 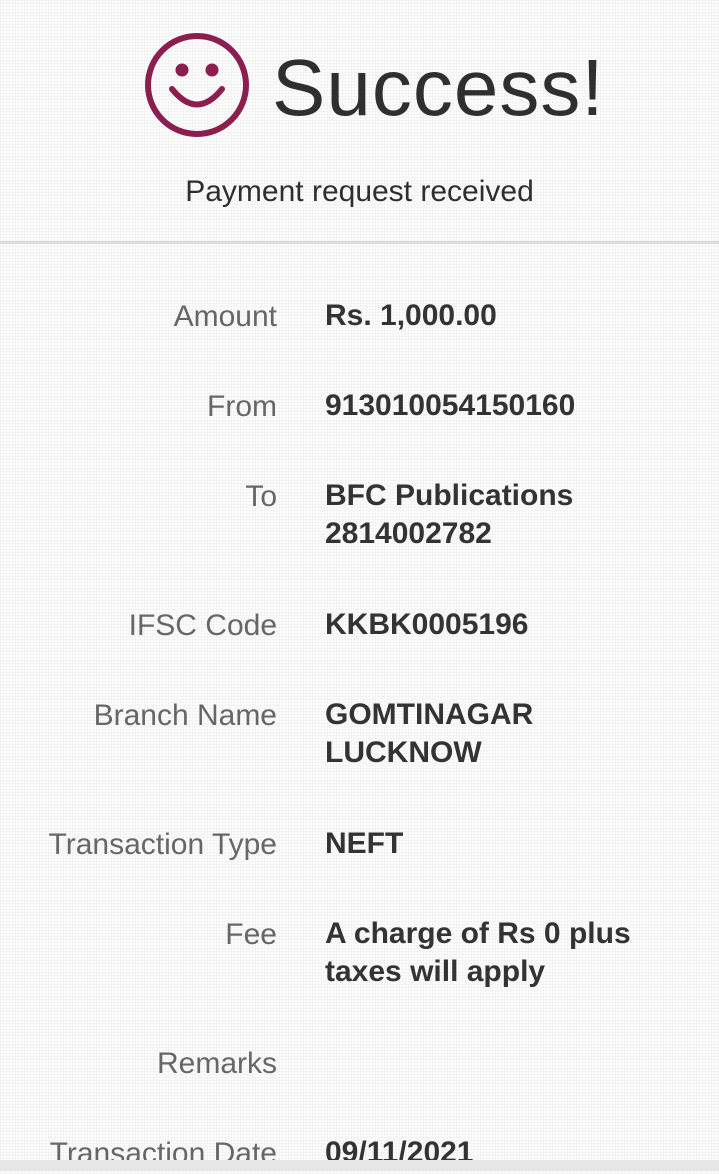 I want to click on from-value: 913010054150160, so click(x=515, y=406).